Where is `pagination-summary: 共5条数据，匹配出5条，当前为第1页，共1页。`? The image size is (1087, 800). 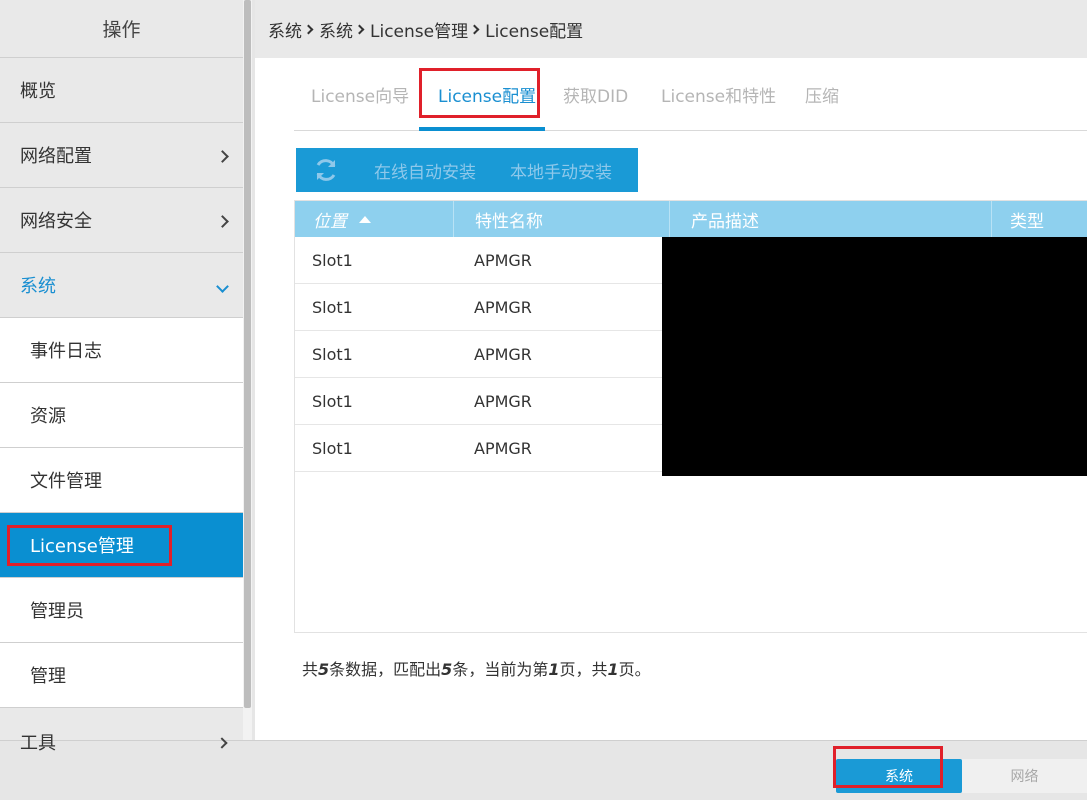
pagination-summary: 共5条数据，匹配出5条，当前为第1页，共1页。 is located at coordinates (476, 668).